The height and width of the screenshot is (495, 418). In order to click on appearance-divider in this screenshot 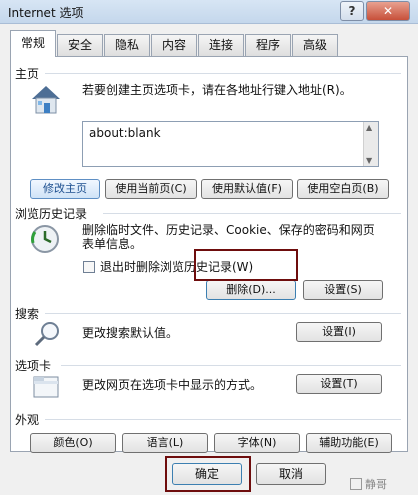, I will do `click(223, 419)`.